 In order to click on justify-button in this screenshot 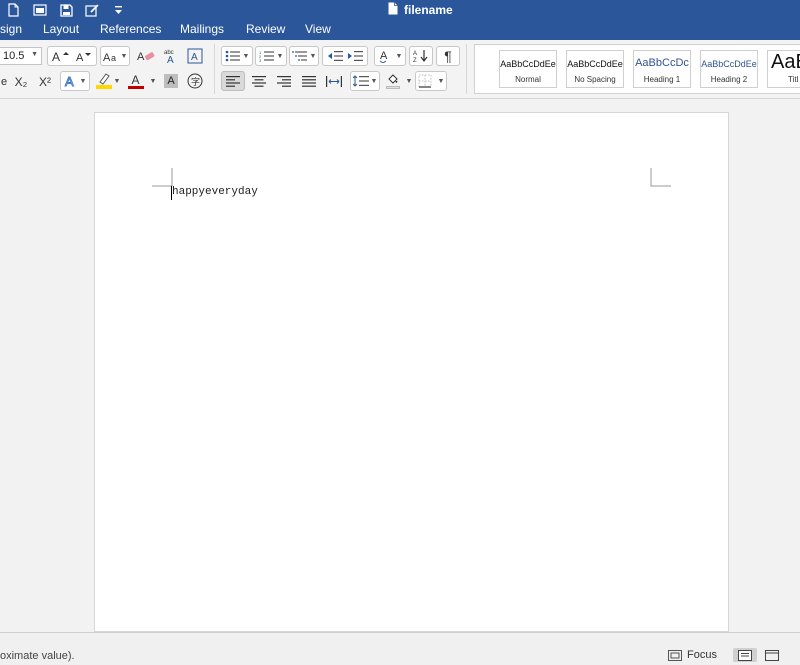, I will do `click(309, 81)`.